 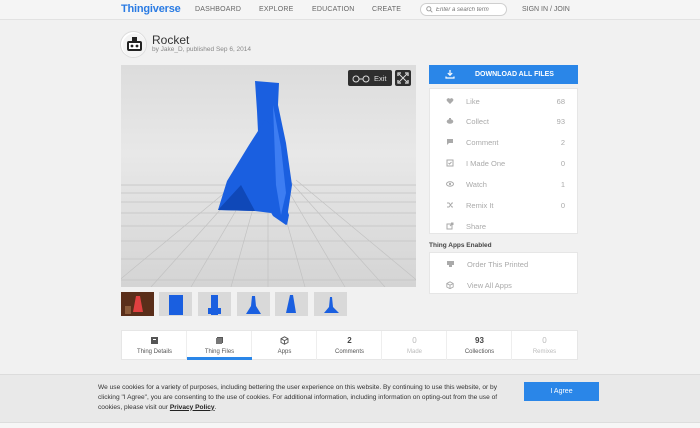 I want to click on tab-count: 93, so click(x=479, y=340).